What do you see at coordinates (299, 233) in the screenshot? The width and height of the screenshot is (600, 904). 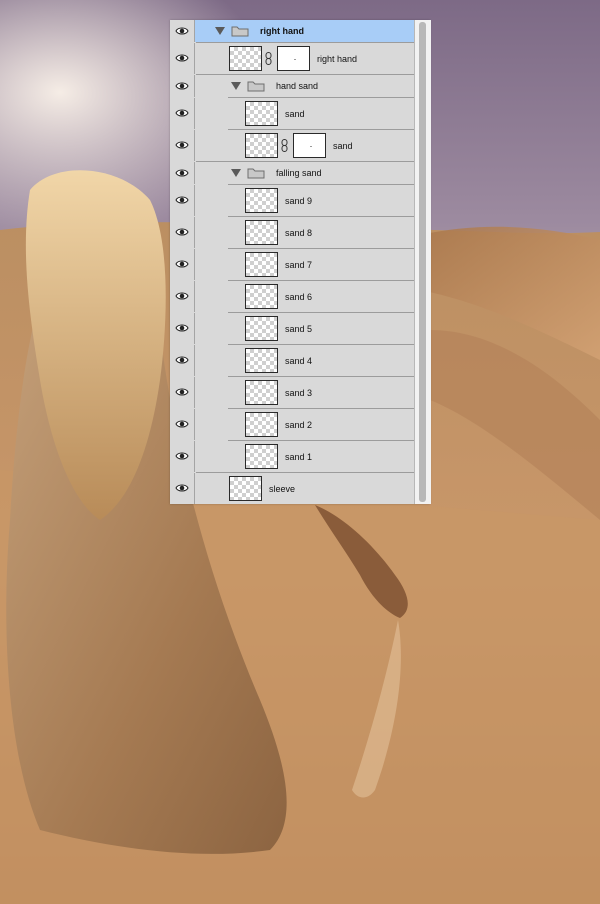 I see `layer-label: sand 8` at bounding box center [299, 233].